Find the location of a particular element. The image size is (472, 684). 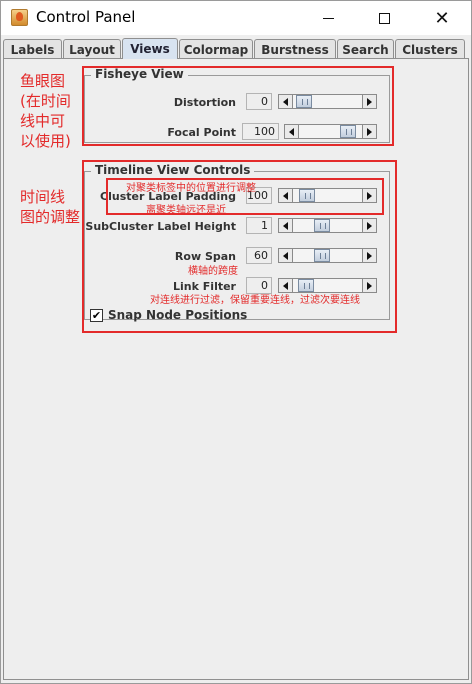

timeline-note: 时间线 图的调整 is located at coordinates (50, 207).